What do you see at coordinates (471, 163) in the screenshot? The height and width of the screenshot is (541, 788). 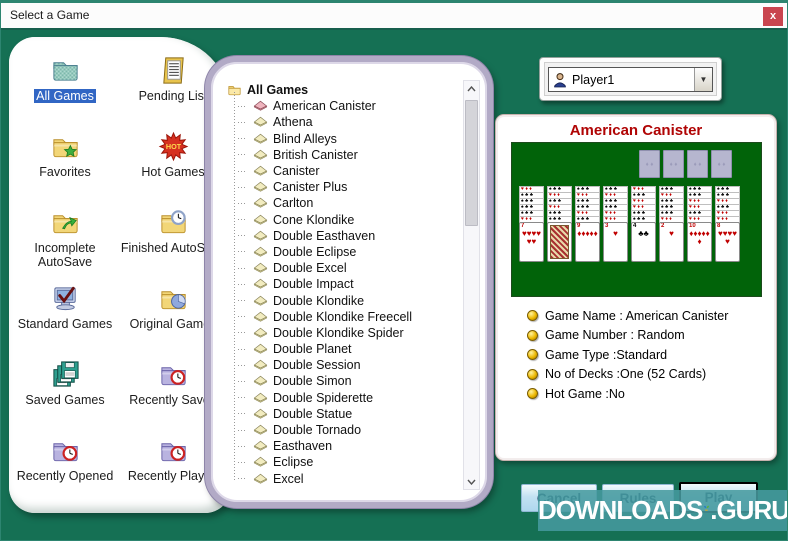 I see `scroll-thumb` at bounding box center [471, 163].